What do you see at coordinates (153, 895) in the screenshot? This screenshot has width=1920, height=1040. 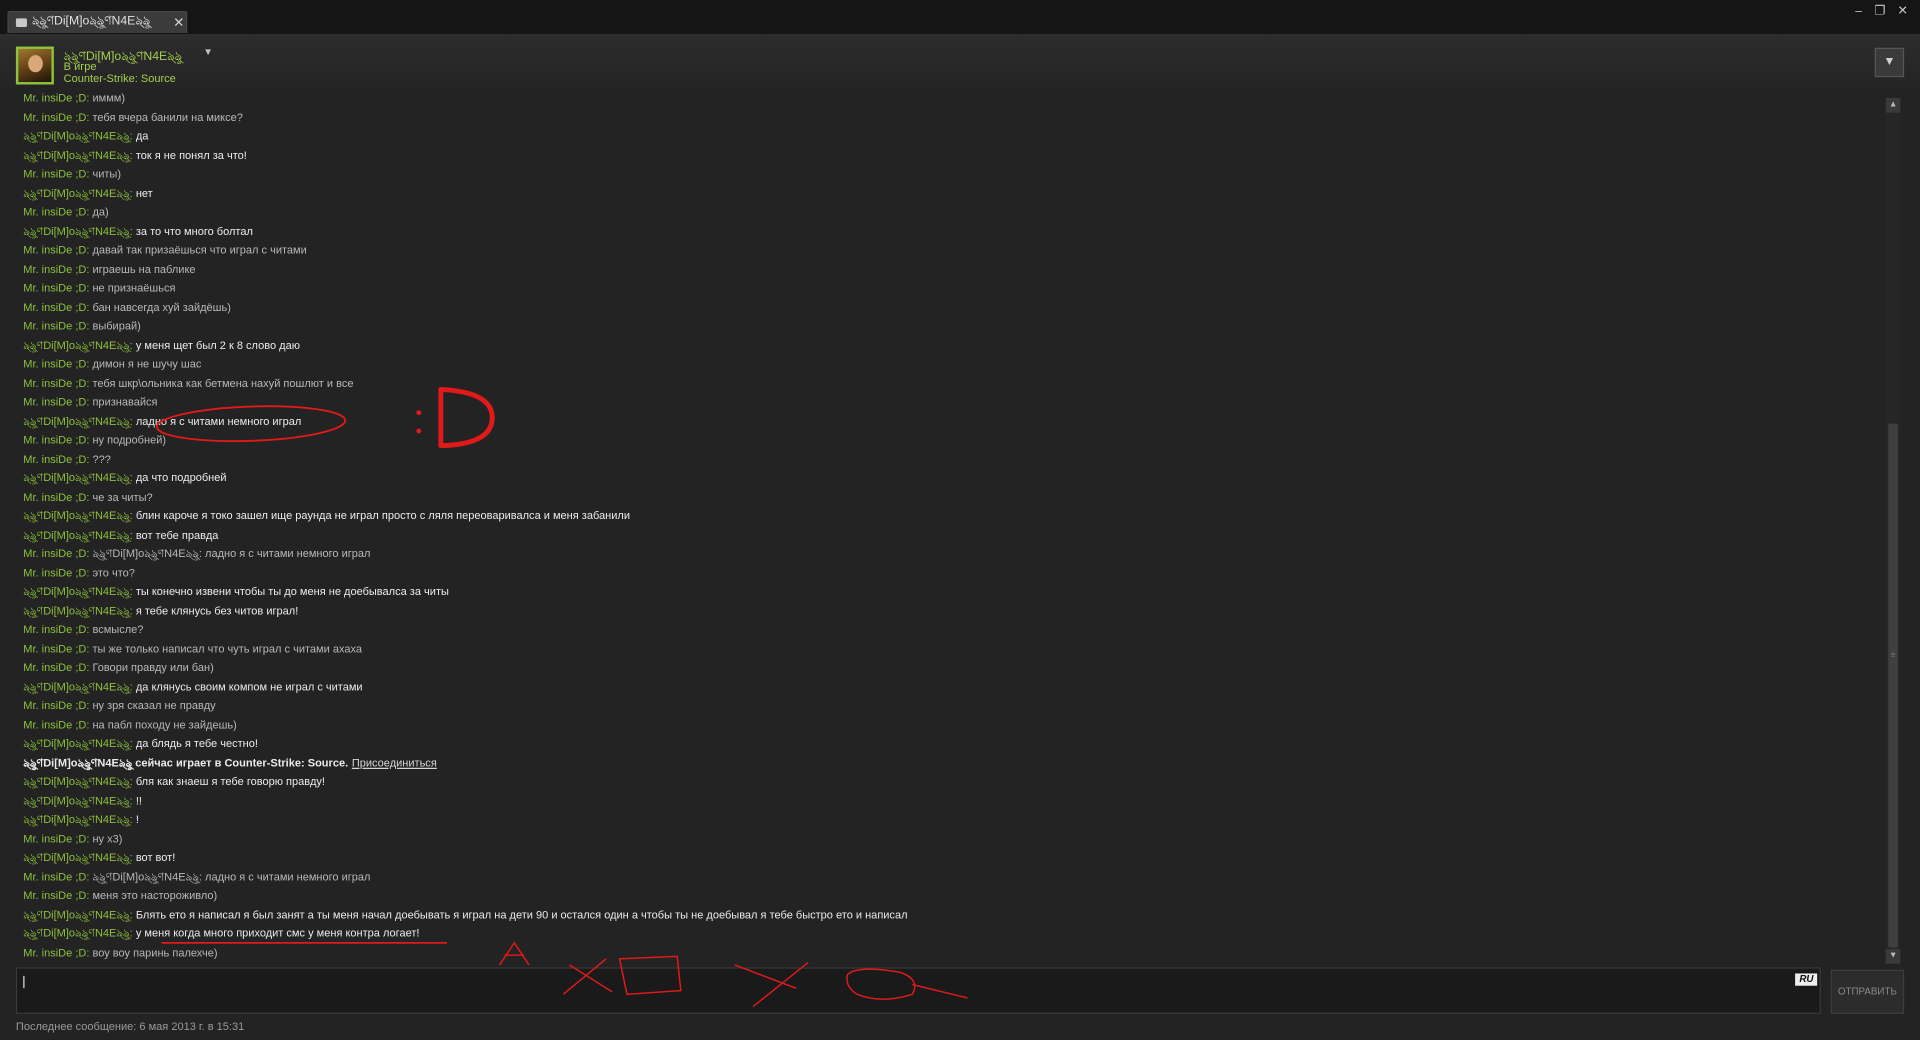 I see `message-text: меня это настороживло)` at bounding box center [153, 895].